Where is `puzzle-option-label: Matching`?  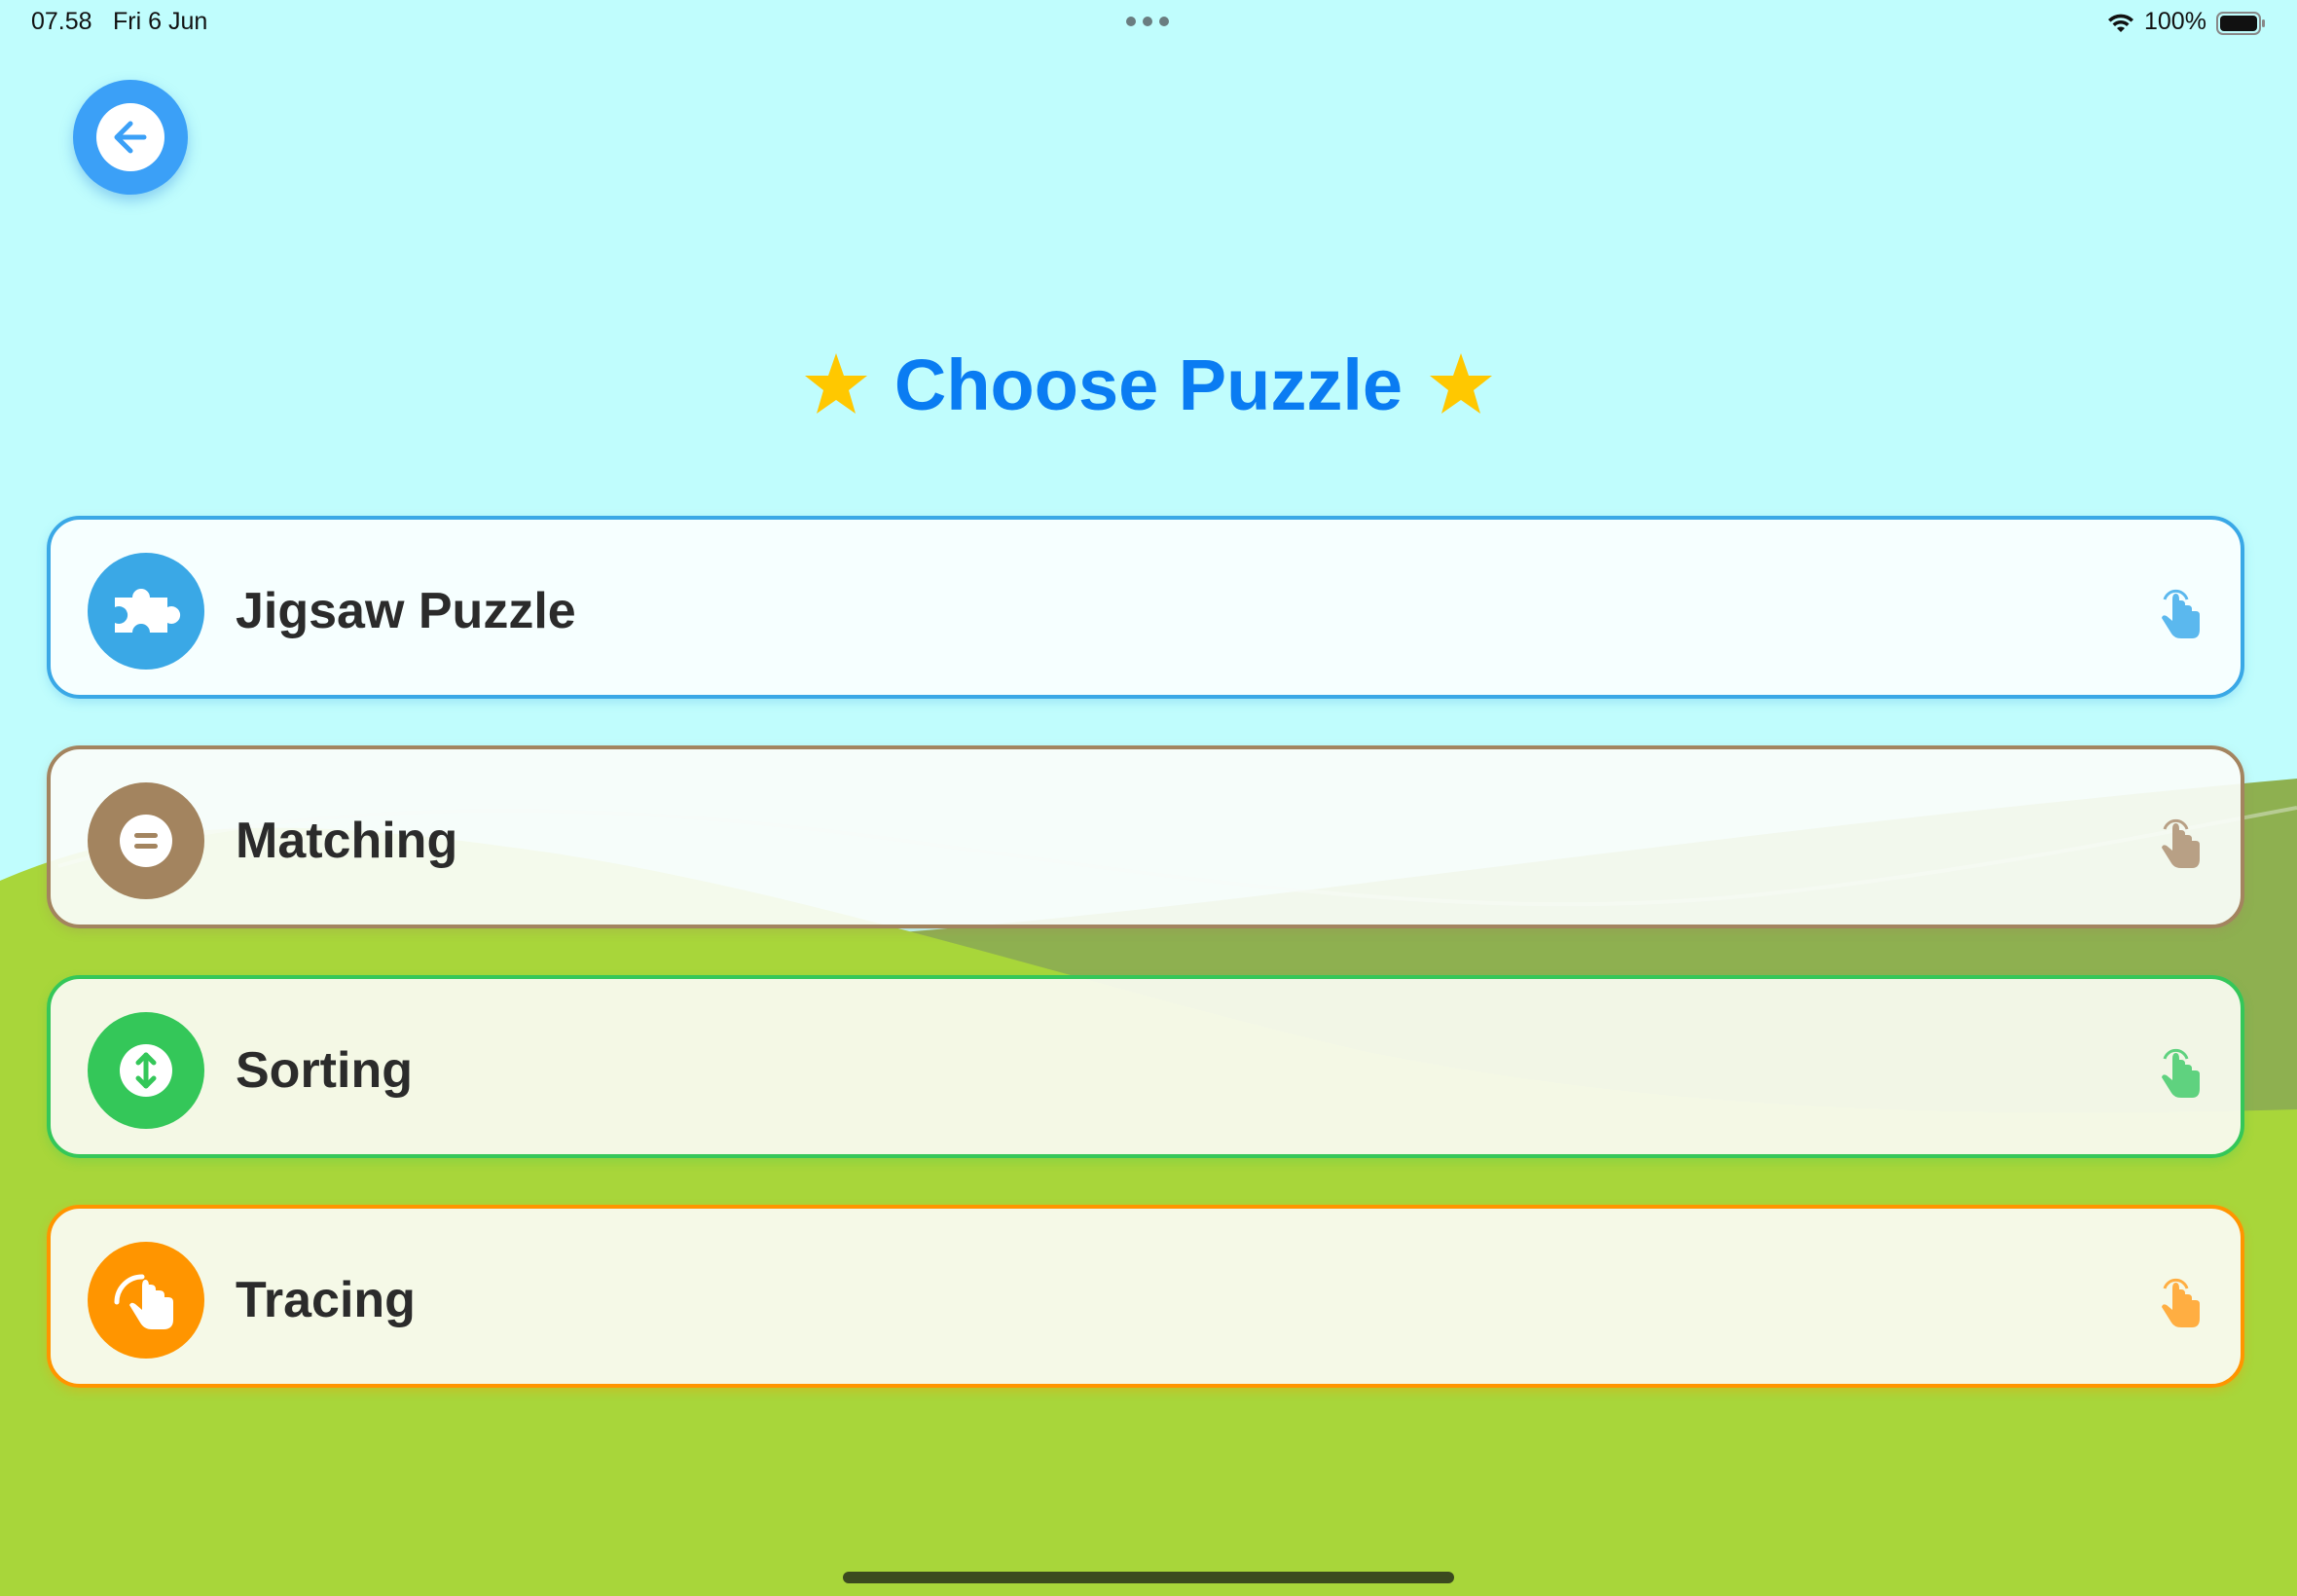 puzzle-option-label: Matching is located at coordinates (347, 841).